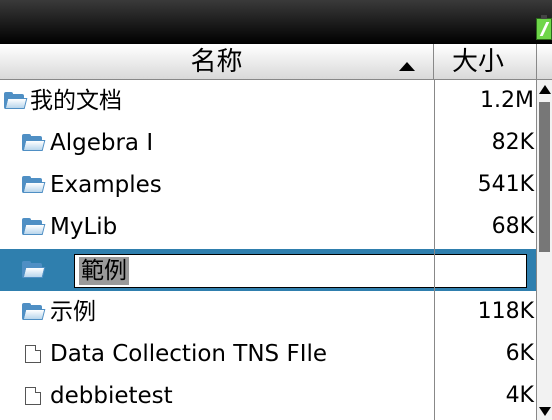 This screenshot has height=420, width=552. Describe the element at coordinates (268, 101) in the screenshot. I see `list-item-root-folder: 我的文档 1.2M` at that location.